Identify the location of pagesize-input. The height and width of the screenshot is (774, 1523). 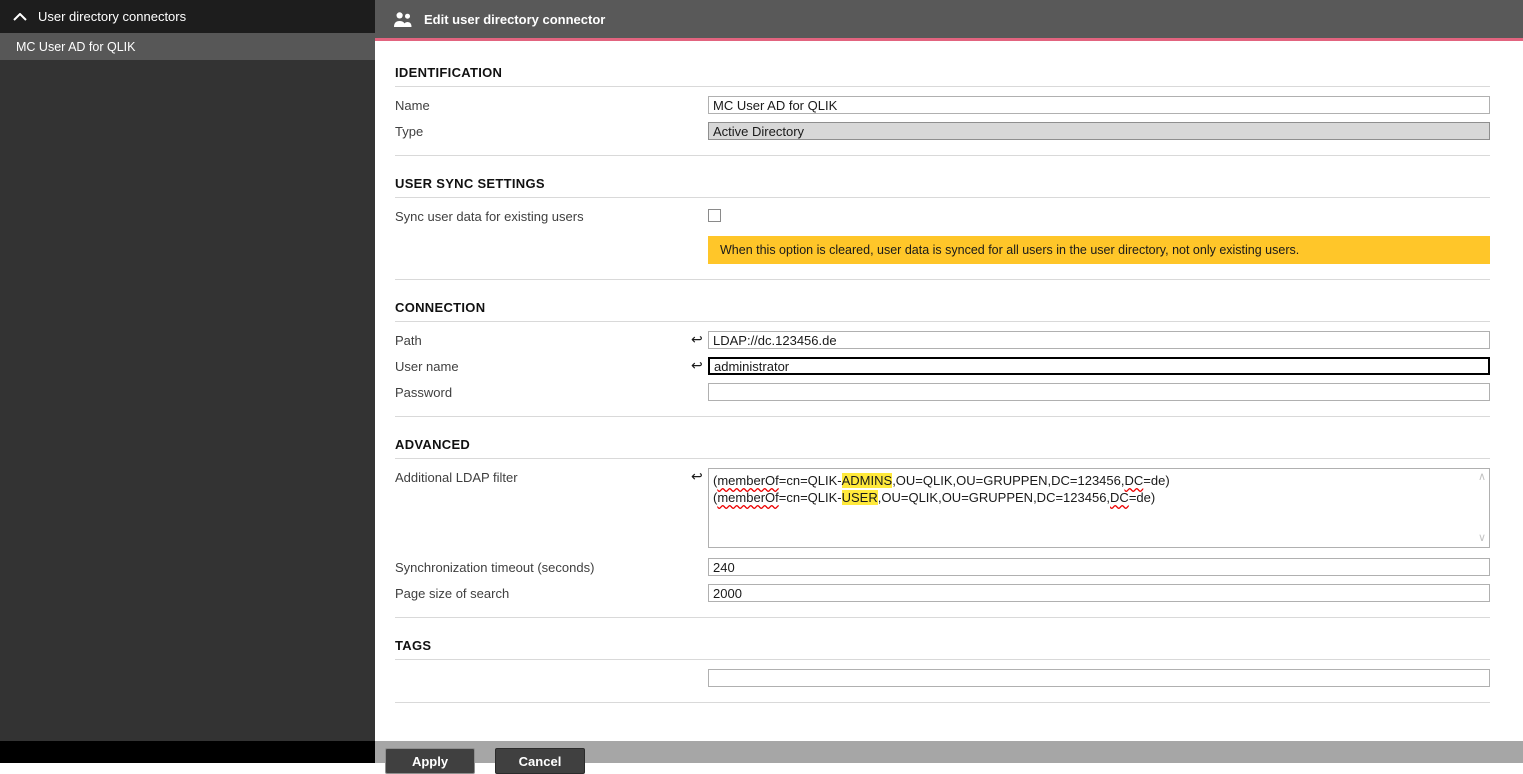
(1099, 593).